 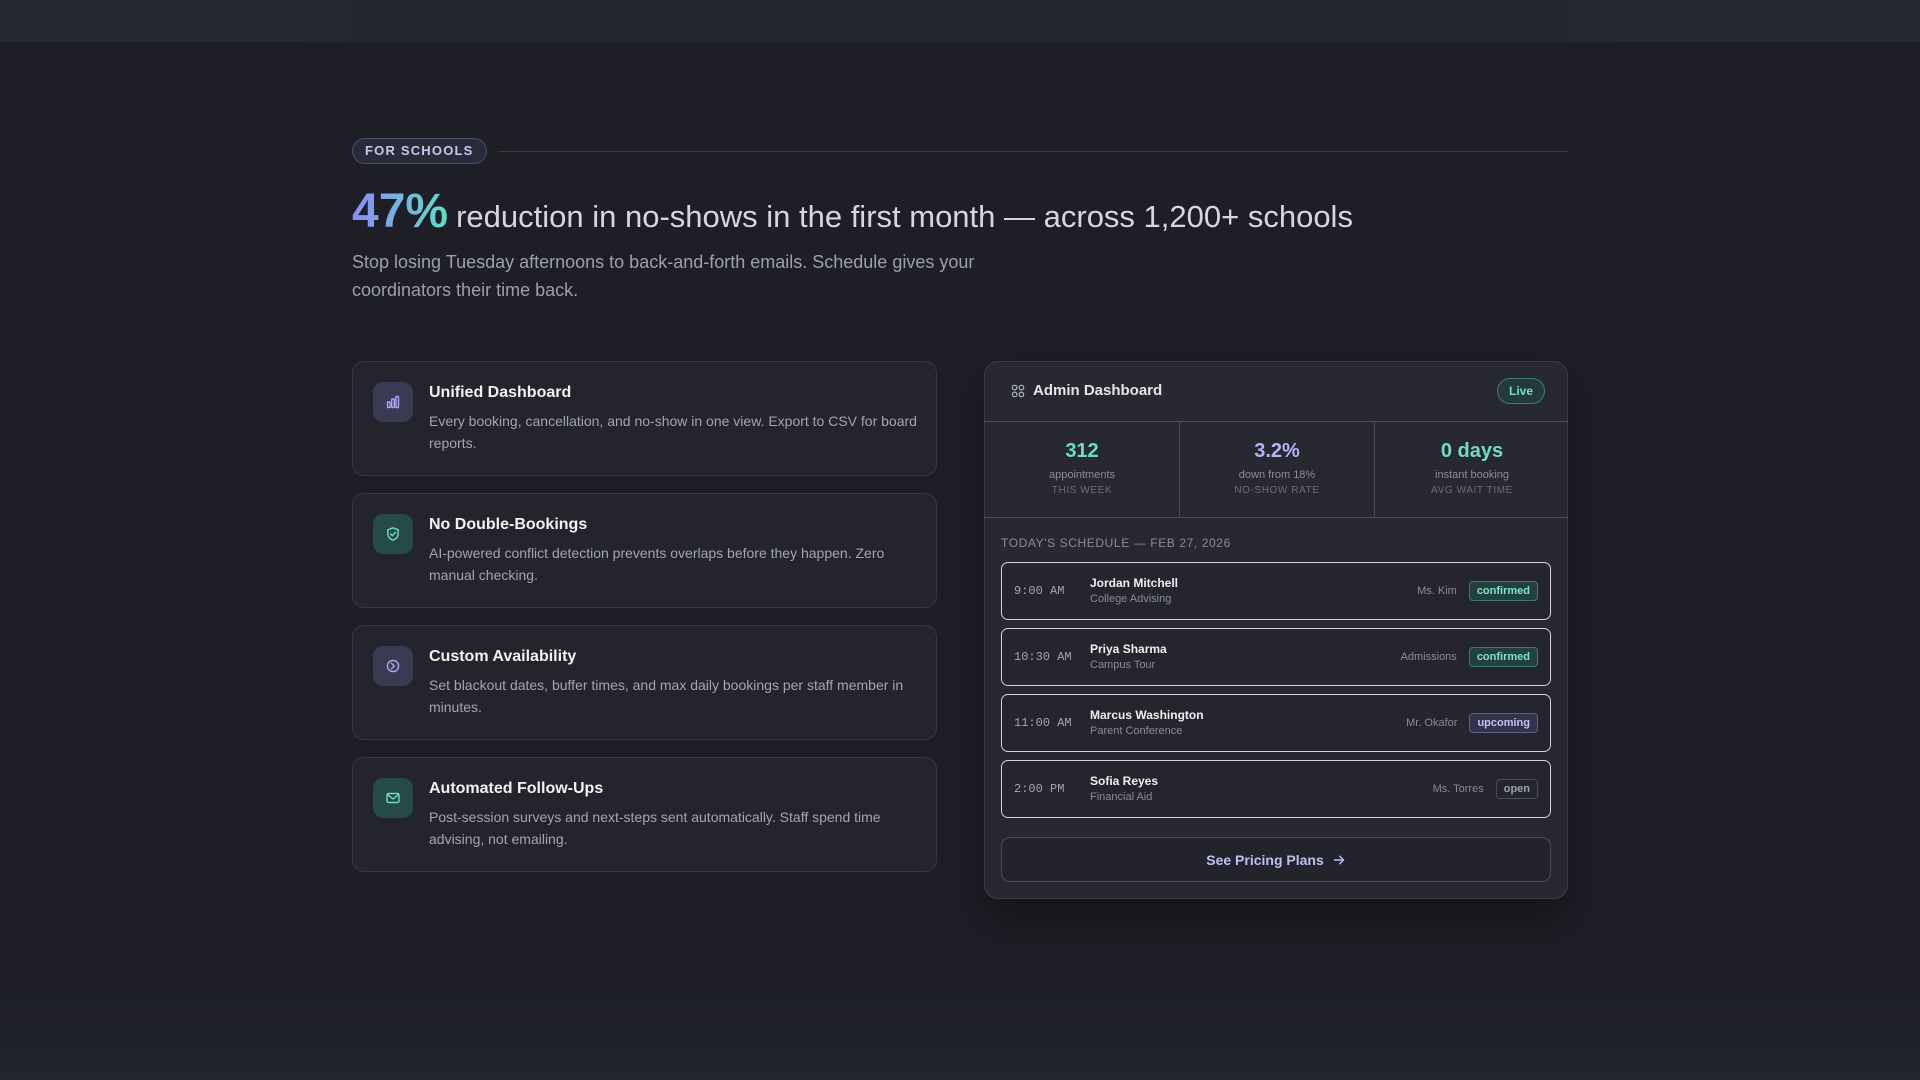 I want to click on clock-icon, so click(x=393, y=666).